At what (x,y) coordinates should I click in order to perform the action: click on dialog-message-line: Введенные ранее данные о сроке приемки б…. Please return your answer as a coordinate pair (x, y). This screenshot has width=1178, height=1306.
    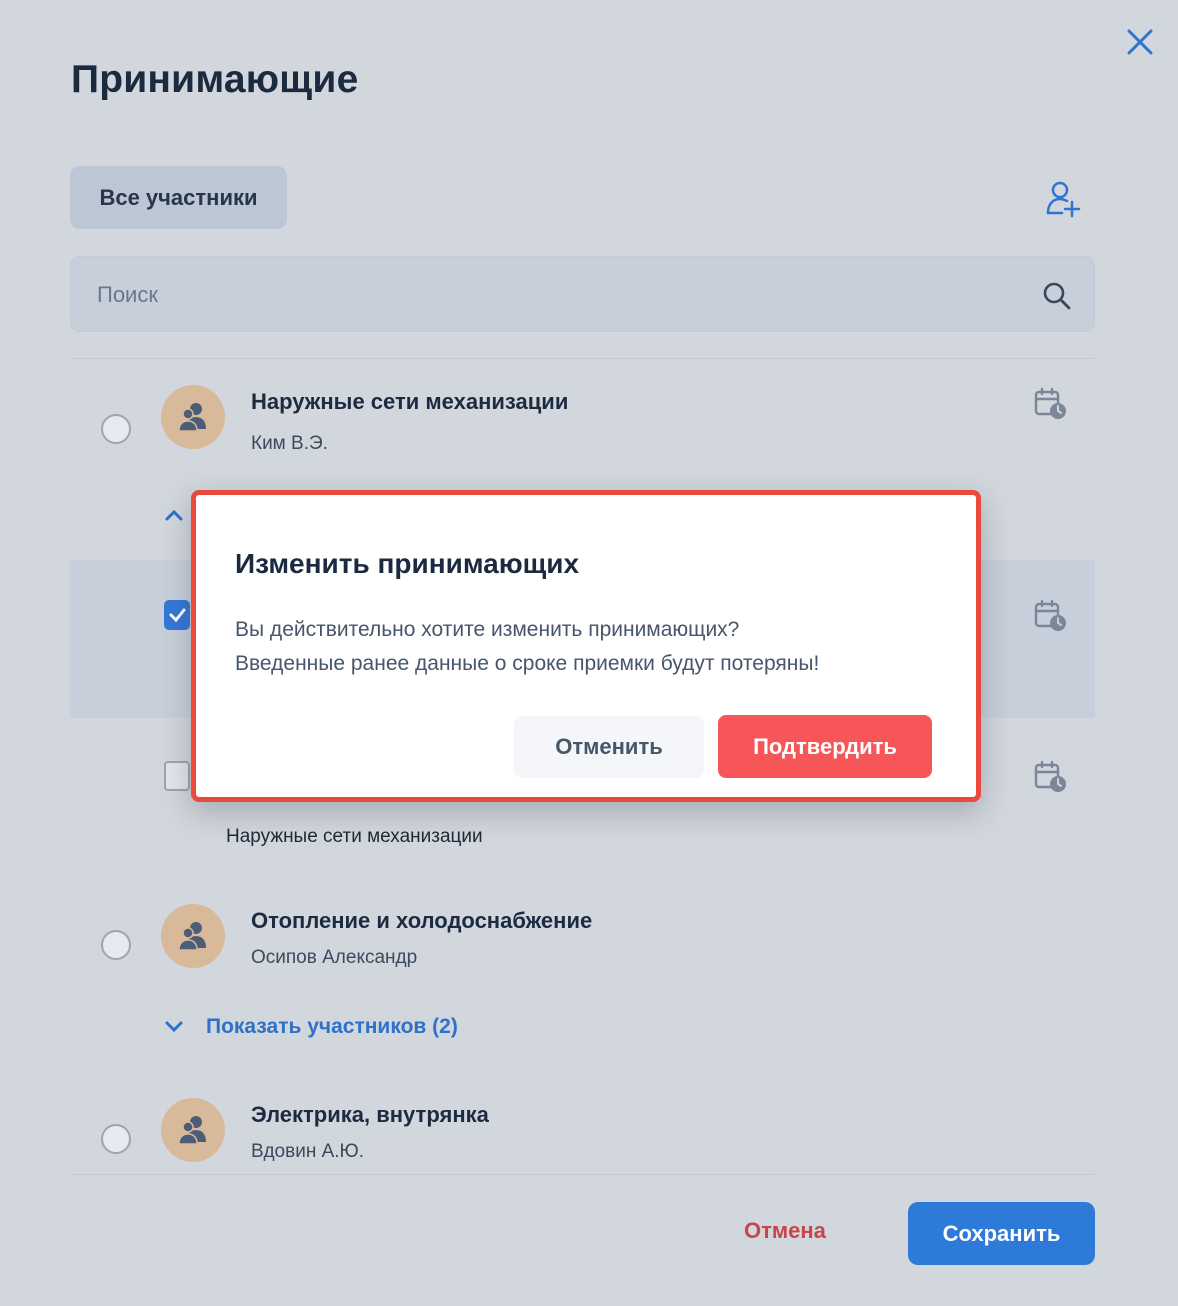
    Looking at the image, I should click on (527, 663).